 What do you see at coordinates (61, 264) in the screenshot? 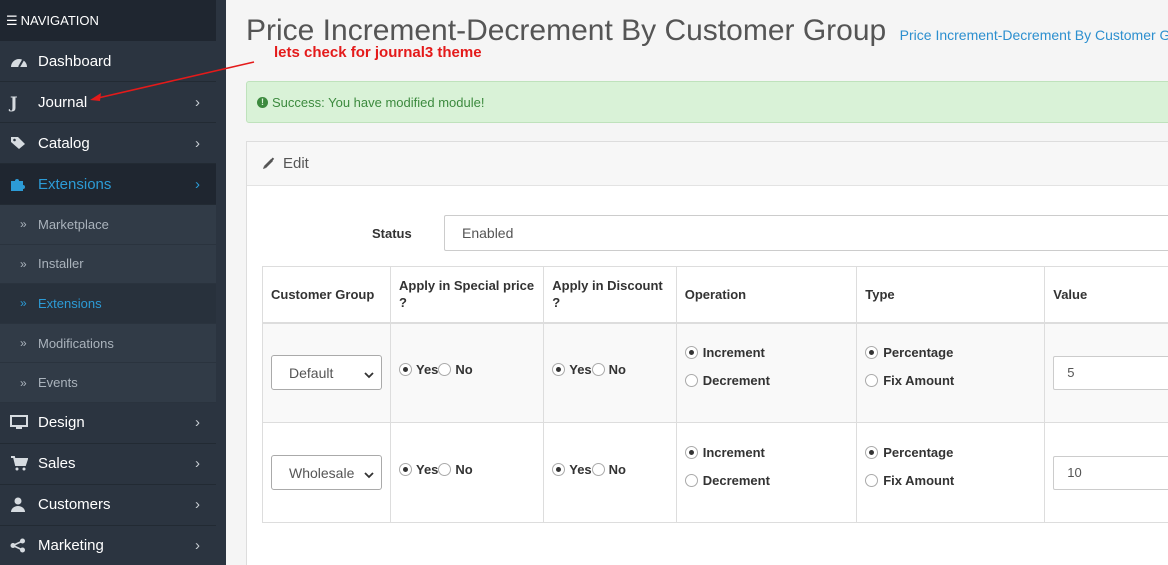
I see `submenu-item-label: Installer` at bounding box center [61, 264].